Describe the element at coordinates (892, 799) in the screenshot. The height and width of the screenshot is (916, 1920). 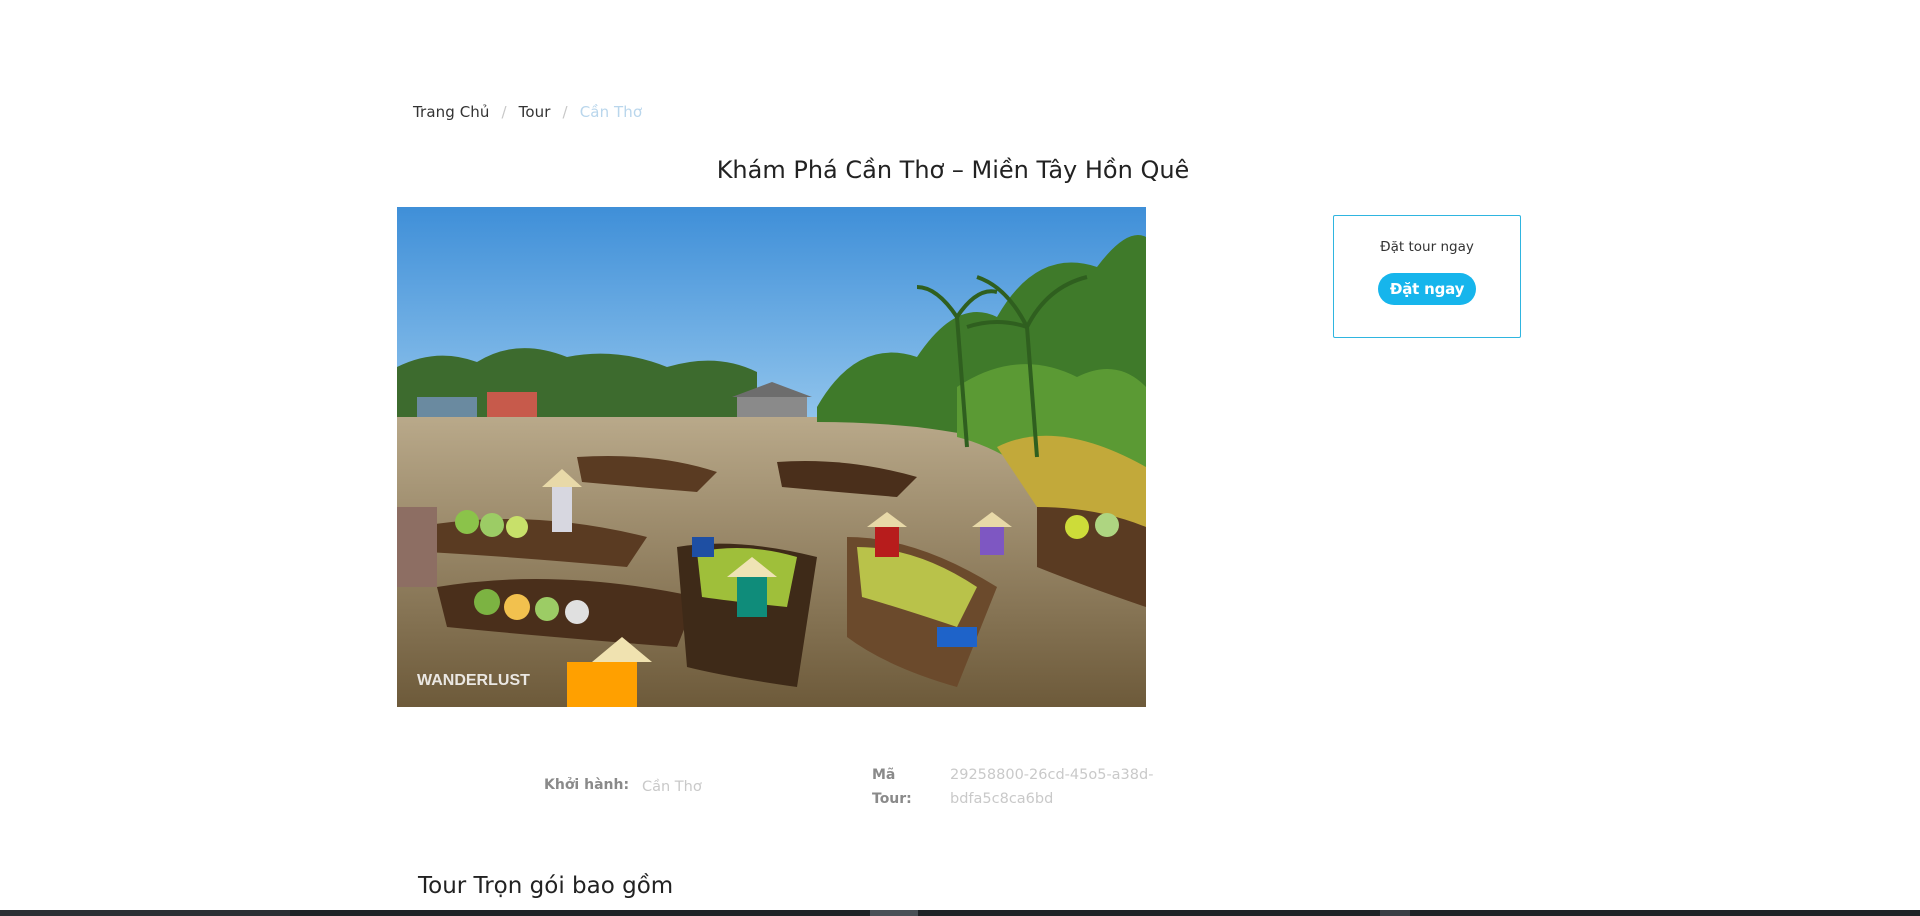
I see `tour-code-label-line2: Tour:` at that location.